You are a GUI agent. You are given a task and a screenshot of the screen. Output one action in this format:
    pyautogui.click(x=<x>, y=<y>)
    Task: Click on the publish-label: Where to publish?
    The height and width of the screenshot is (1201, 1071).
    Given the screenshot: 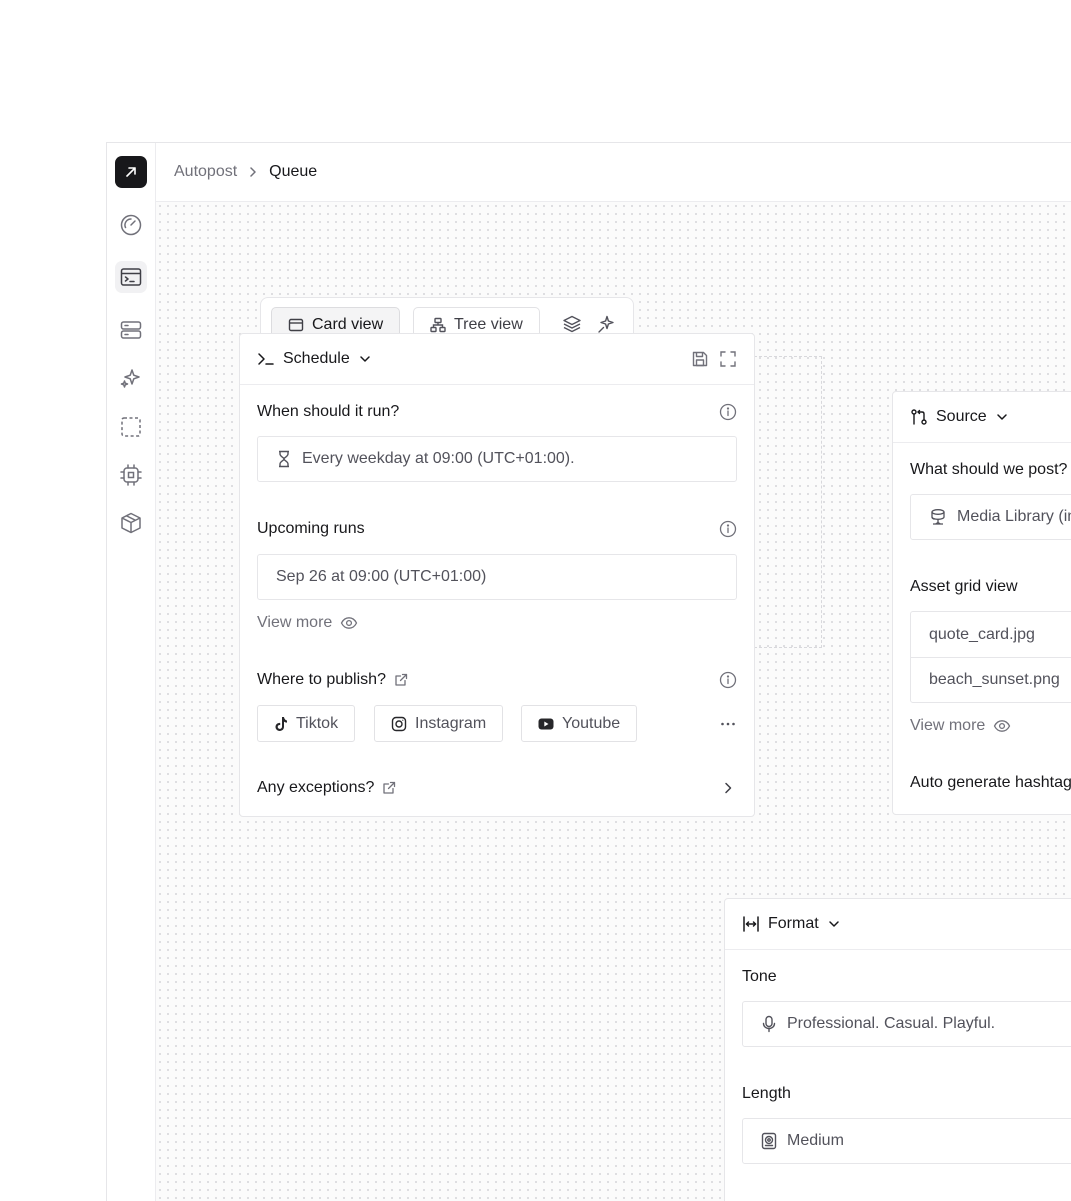 What is the action you would take?
    pyautogui.click(x=321, y=679)
    